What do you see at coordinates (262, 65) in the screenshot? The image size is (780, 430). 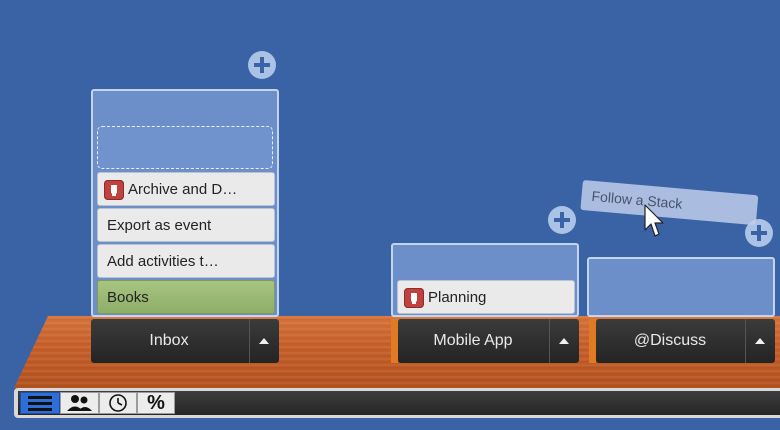 I see `add-card-inbox-button` at bounding box center [262, 65].